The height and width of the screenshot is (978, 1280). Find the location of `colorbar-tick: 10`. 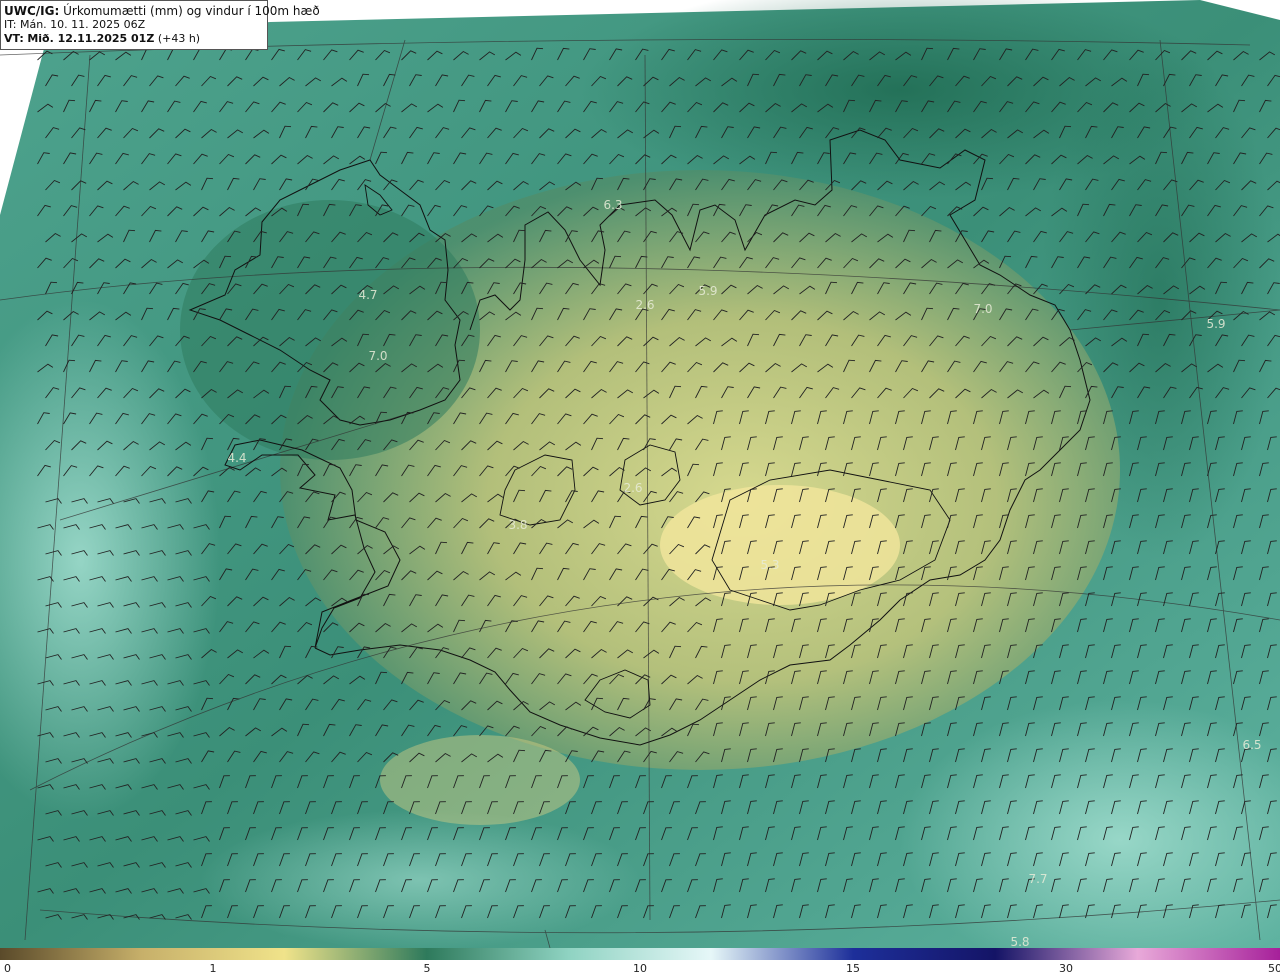

colorbar-tick: 10 is located at coordinates (640, 968).